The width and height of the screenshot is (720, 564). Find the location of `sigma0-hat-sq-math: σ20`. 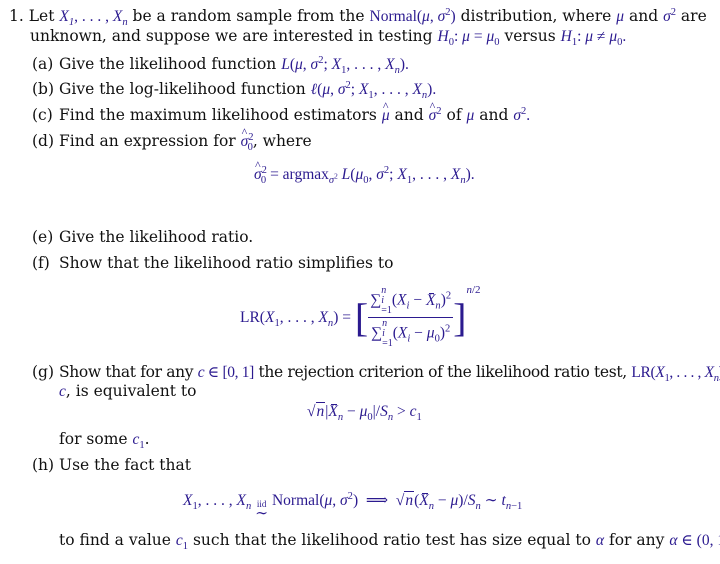

sigma0-hat-sq-math: σ20 is located at coordinates (247, 139).